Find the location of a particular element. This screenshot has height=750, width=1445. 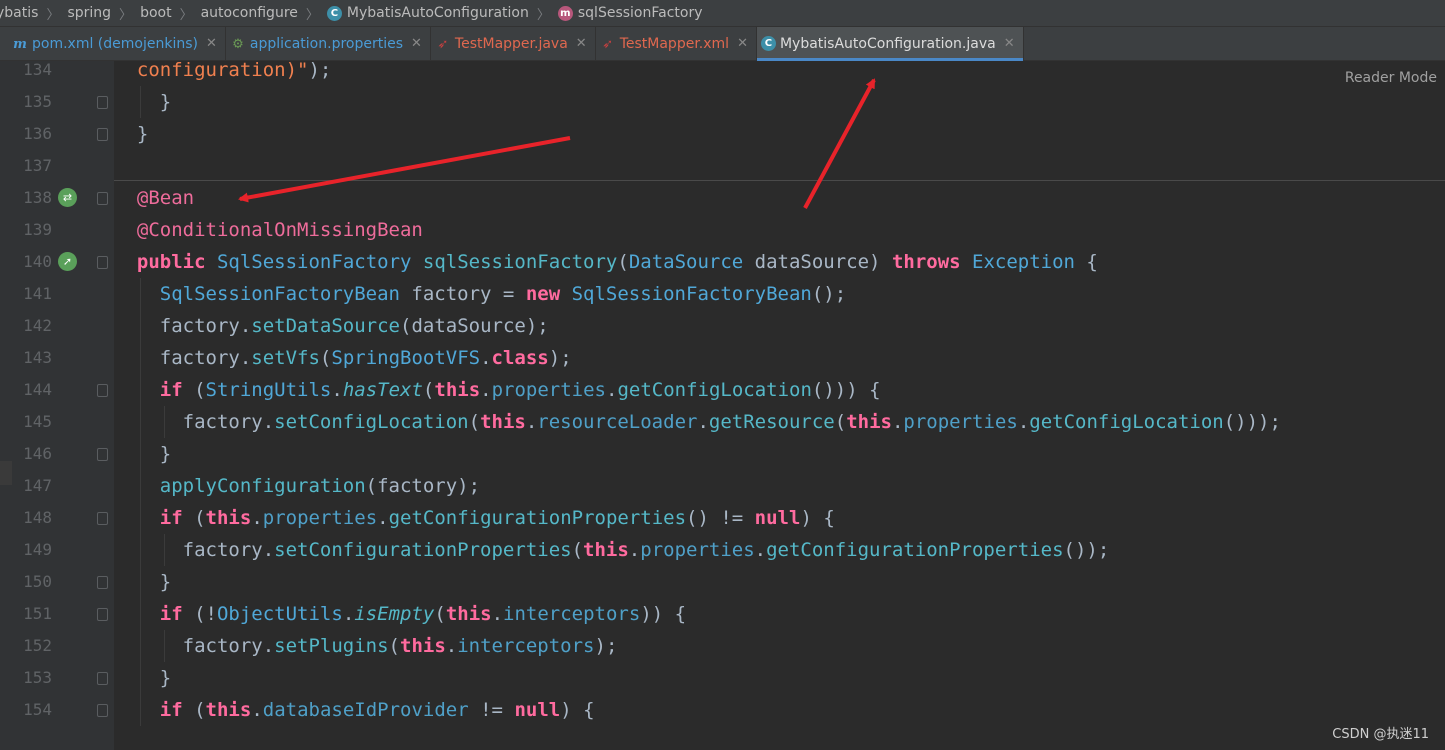

arrow-to-active-tab is located at coordinates (839, 143).